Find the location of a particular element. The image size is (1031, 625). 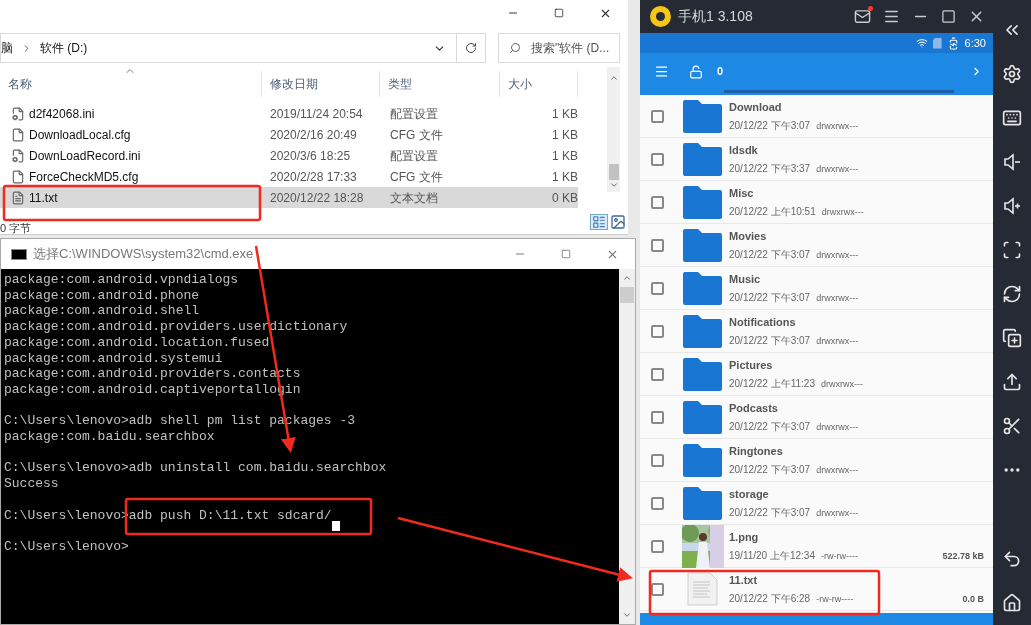

file-list-item: 1.png 19/11/20 上午12:34 -rw-rw---- 522.78 kB is located at coordinates (816, 546).